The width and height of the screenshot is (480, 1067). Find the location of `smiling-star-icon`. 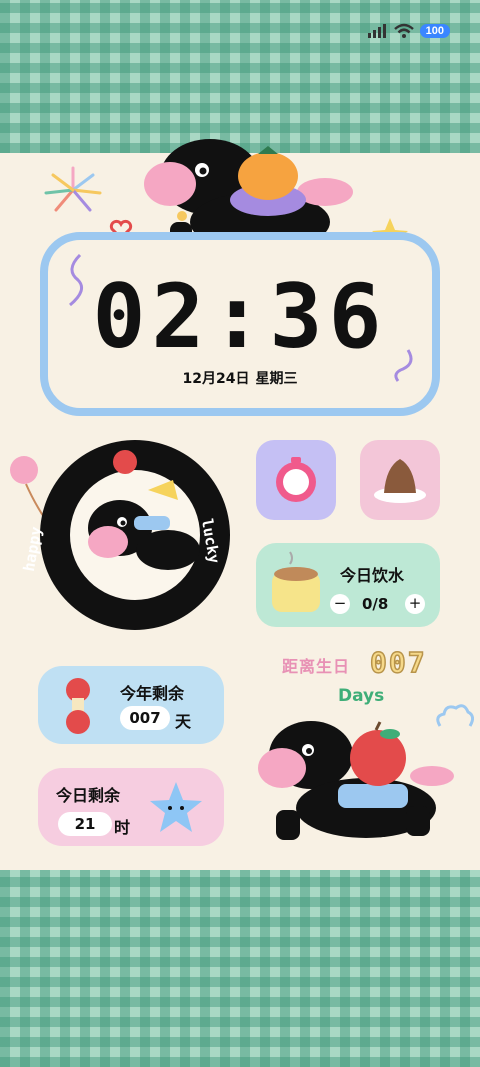

smiling-star-icon is located at coordinates (176, 807).